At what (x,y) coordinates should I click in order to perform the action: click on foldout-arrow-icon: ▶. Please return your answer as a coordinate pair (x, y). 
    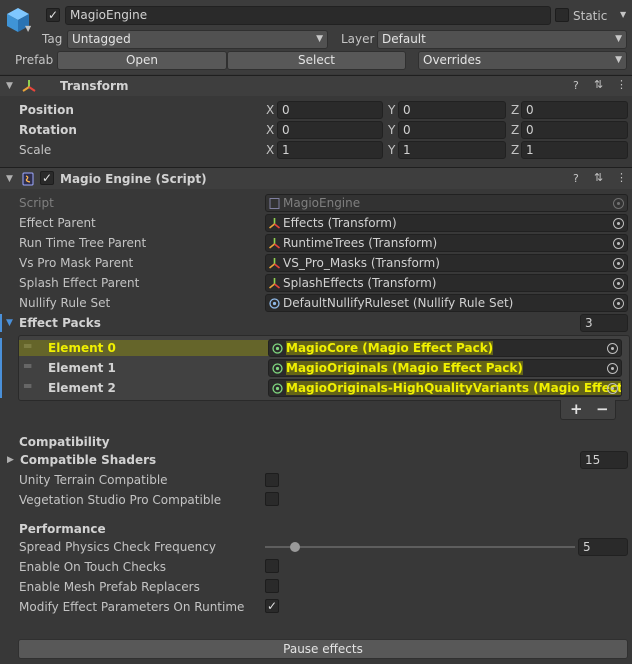
    Looking at the image, I should click on (10, 460).